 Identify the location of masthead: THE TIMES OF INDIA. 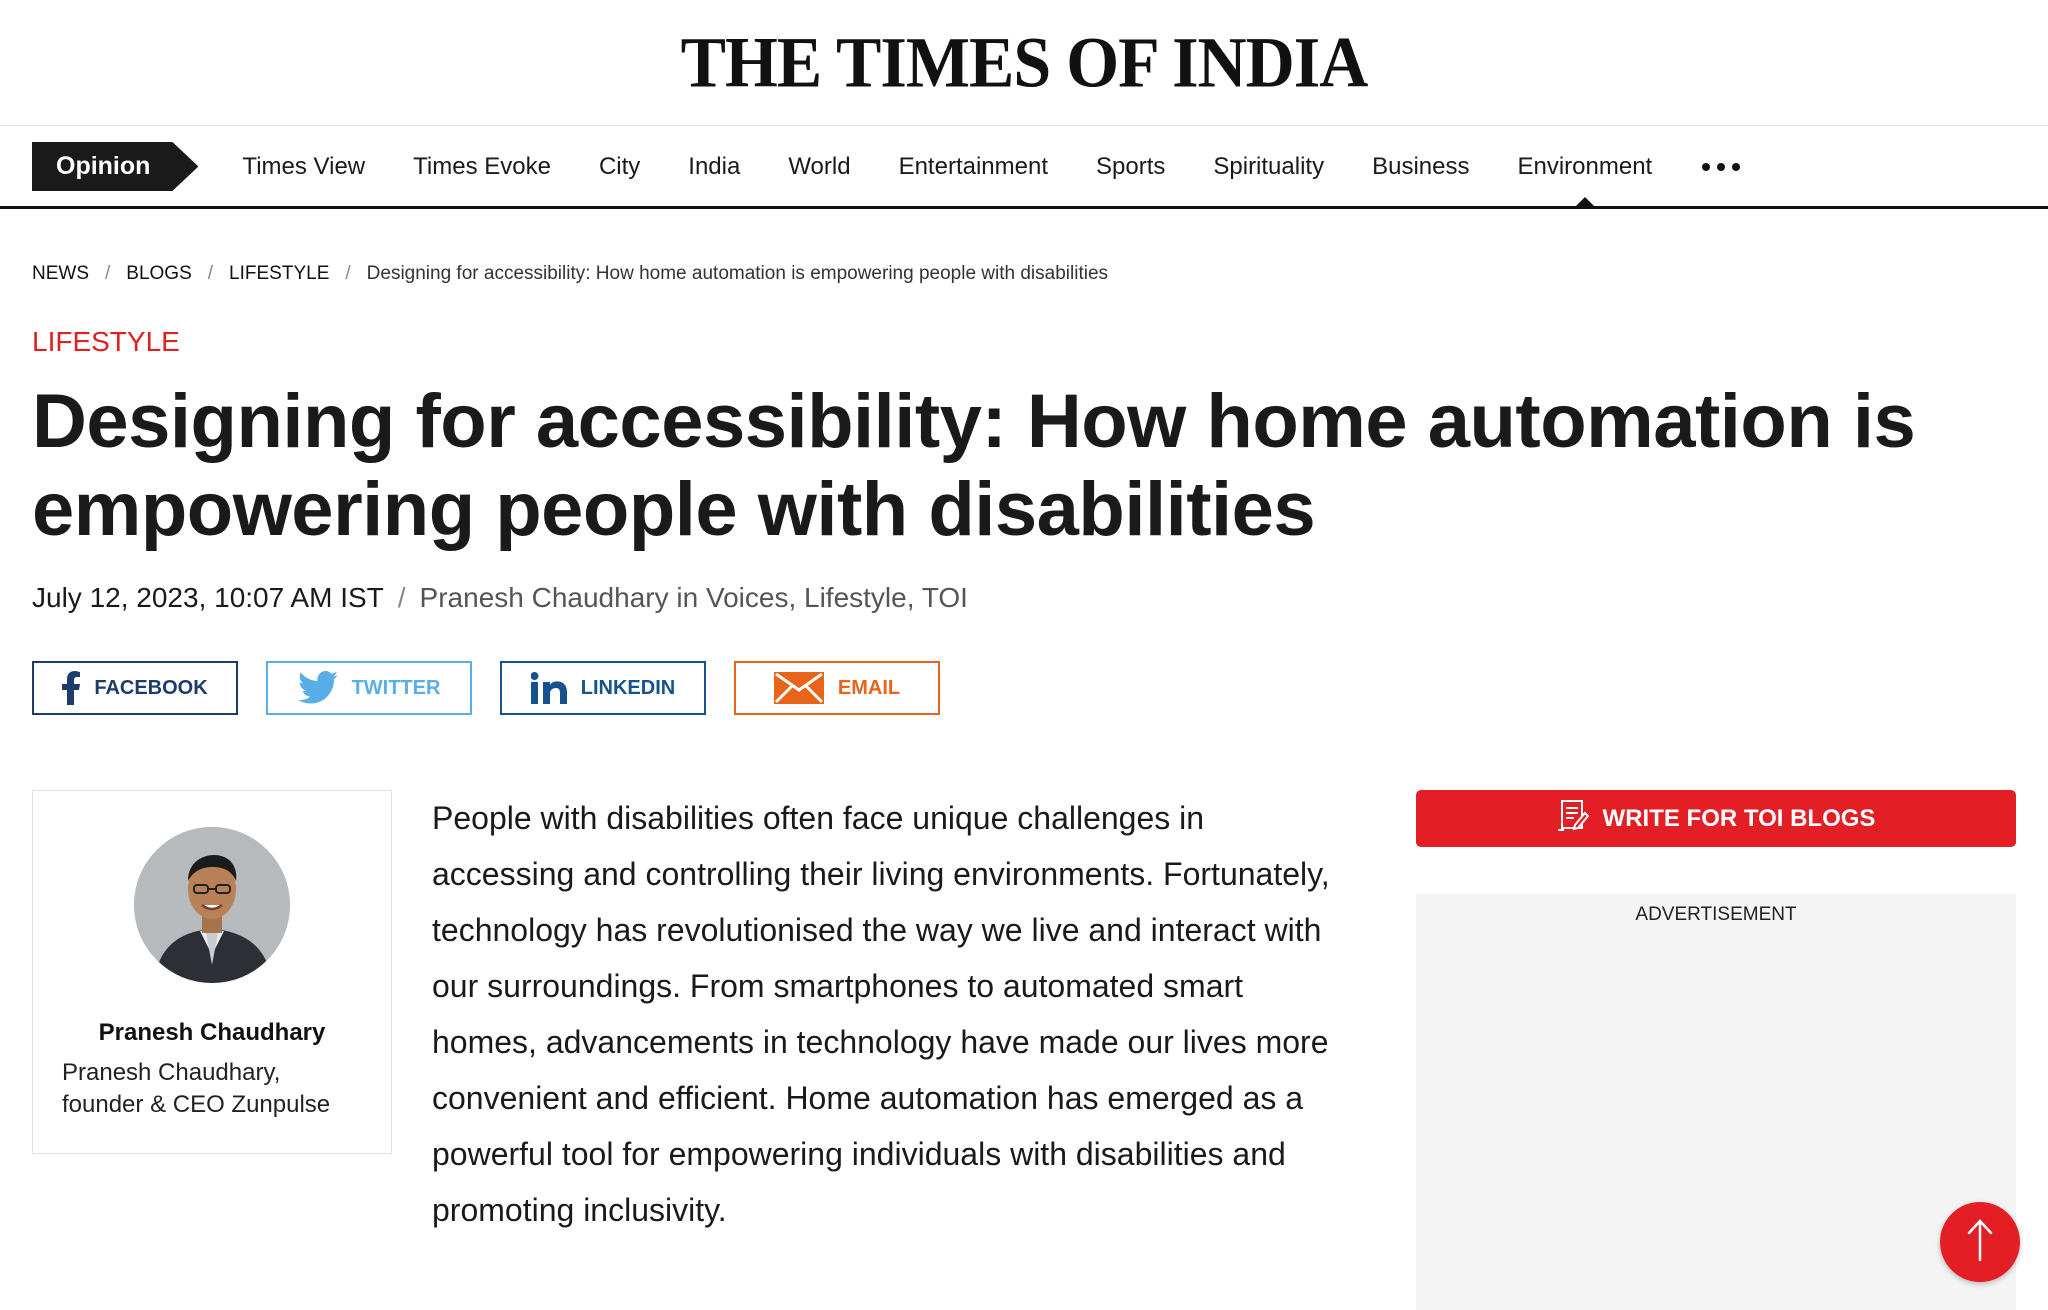
(1024, 63).